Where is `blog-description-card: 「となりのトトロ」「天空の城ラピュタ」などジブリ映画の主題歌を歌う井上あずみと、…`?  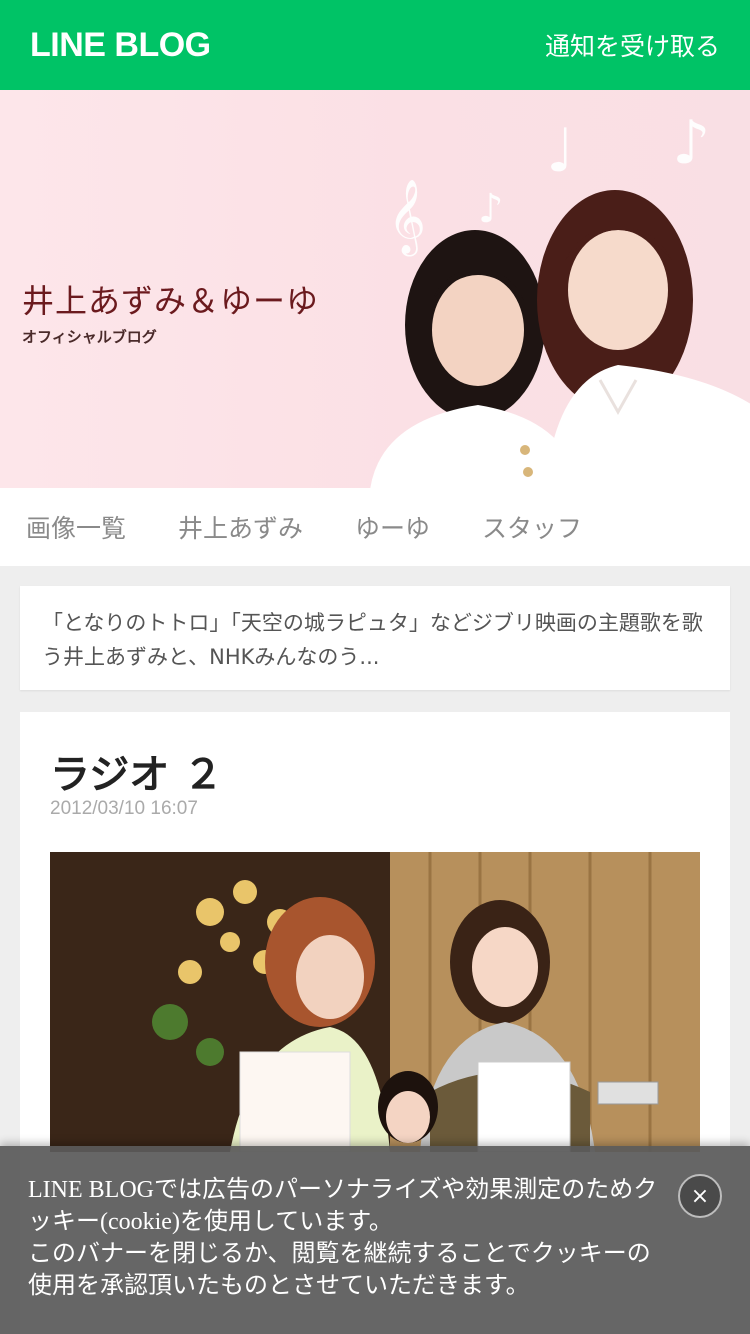
blog-description-card: 「となりのトトロ」「天空の城ラピュタ」などジブリ映画の主題歌を歌う井上あずみと、… is located at coordinates (375, 638).